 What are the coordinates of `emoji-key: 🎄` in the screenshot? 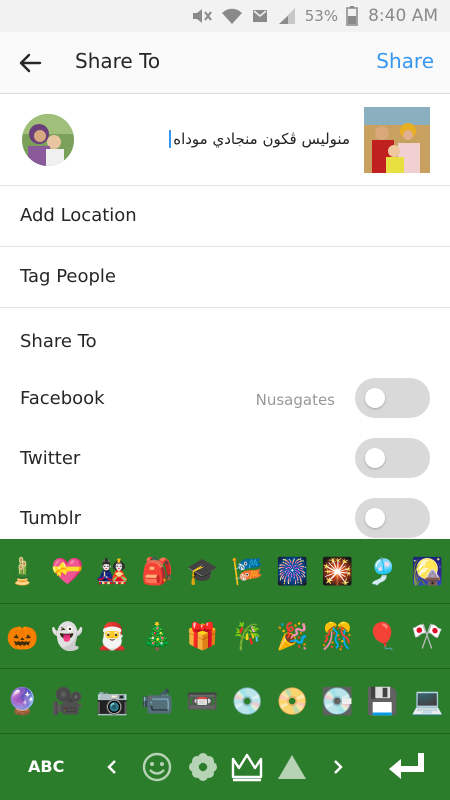 It's located at (157, 636).